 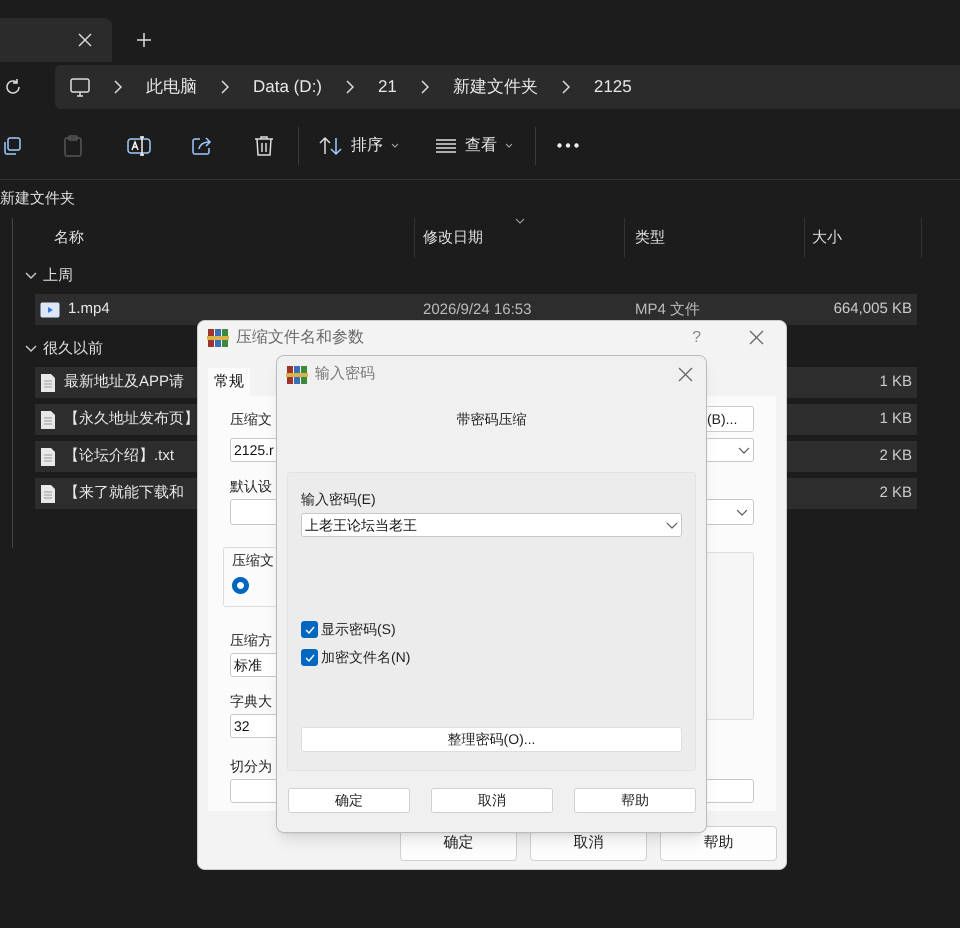 I want to click on file-name: 【论坛介绍】.txt, so click(x=119, y=456).